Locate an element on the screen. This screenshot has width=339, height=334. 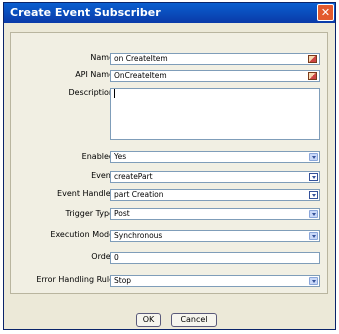
close-icon: ✕ is located at coordinates (325, 12).